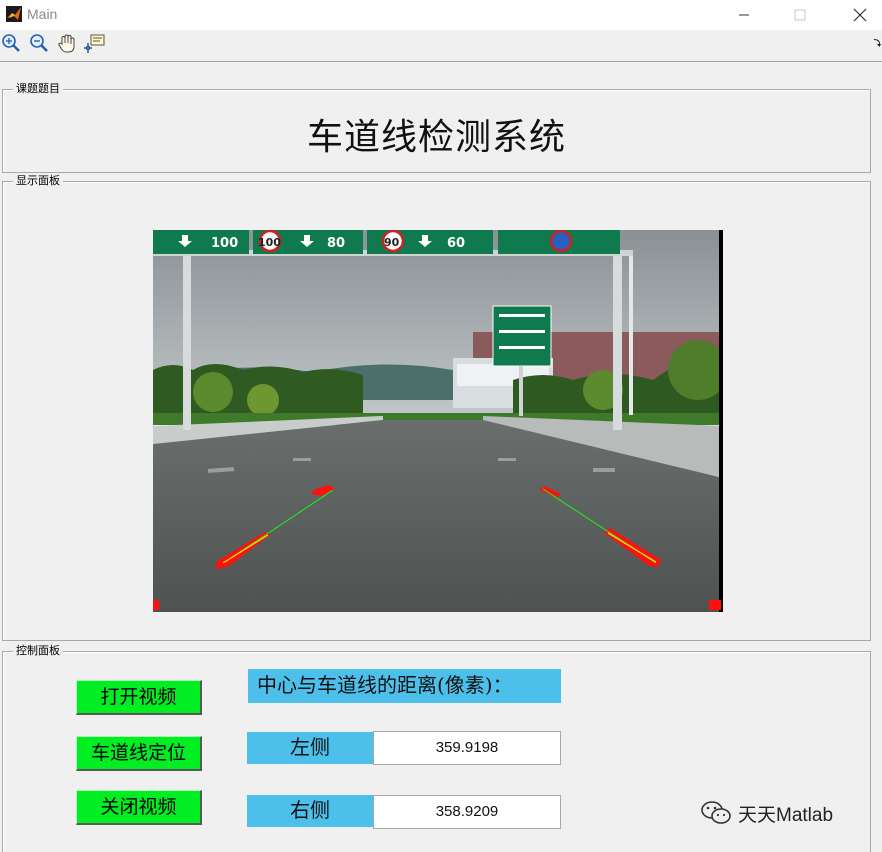  Describe the element at coordinates (42, 14) in the screenshot. I see `window-title: Main` at that location.